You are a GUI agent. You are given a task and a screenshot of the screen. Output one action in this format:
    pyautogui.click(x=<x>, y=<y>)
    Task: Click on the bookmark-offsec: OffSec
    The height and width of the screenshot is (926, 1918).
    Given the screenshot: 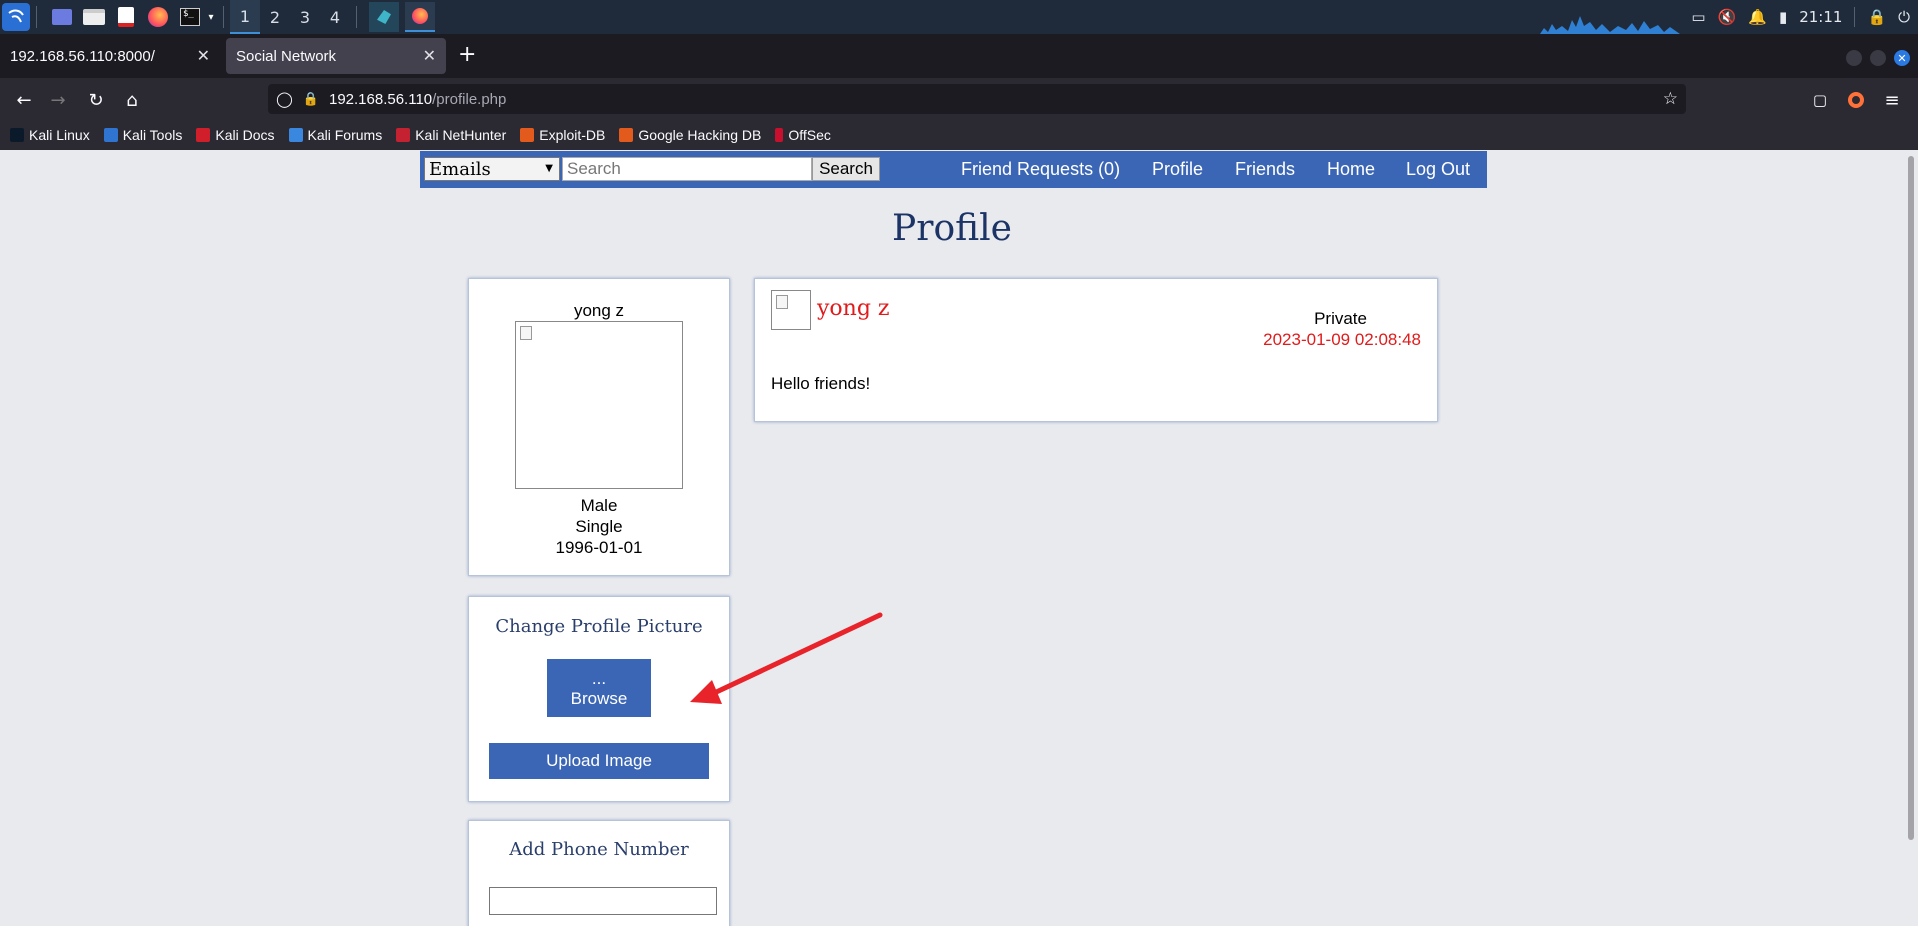 What is the action you would take?
    pyautogui.click(x=803, y=135)
    